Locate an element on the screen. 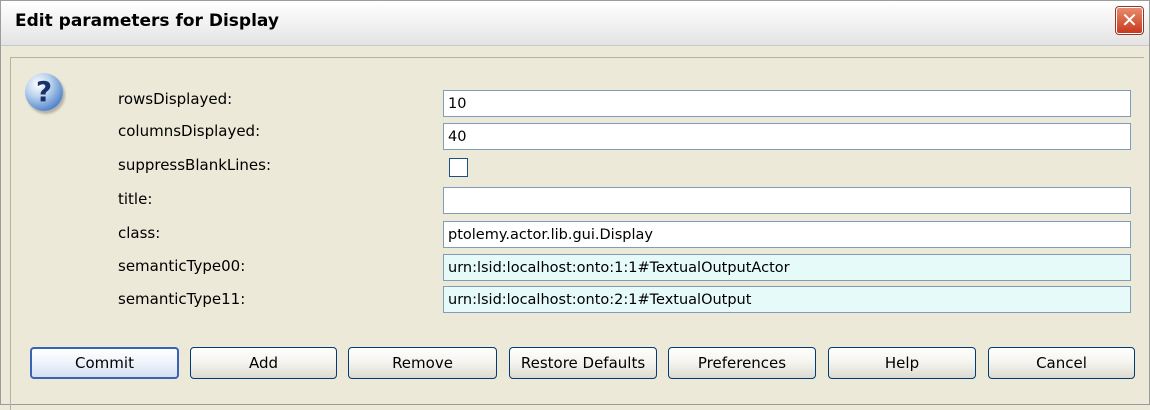 The width and height of the screenshot is (1150, 410). dialog-title: Edit parameters for Display is located at coordinates (147, 21).